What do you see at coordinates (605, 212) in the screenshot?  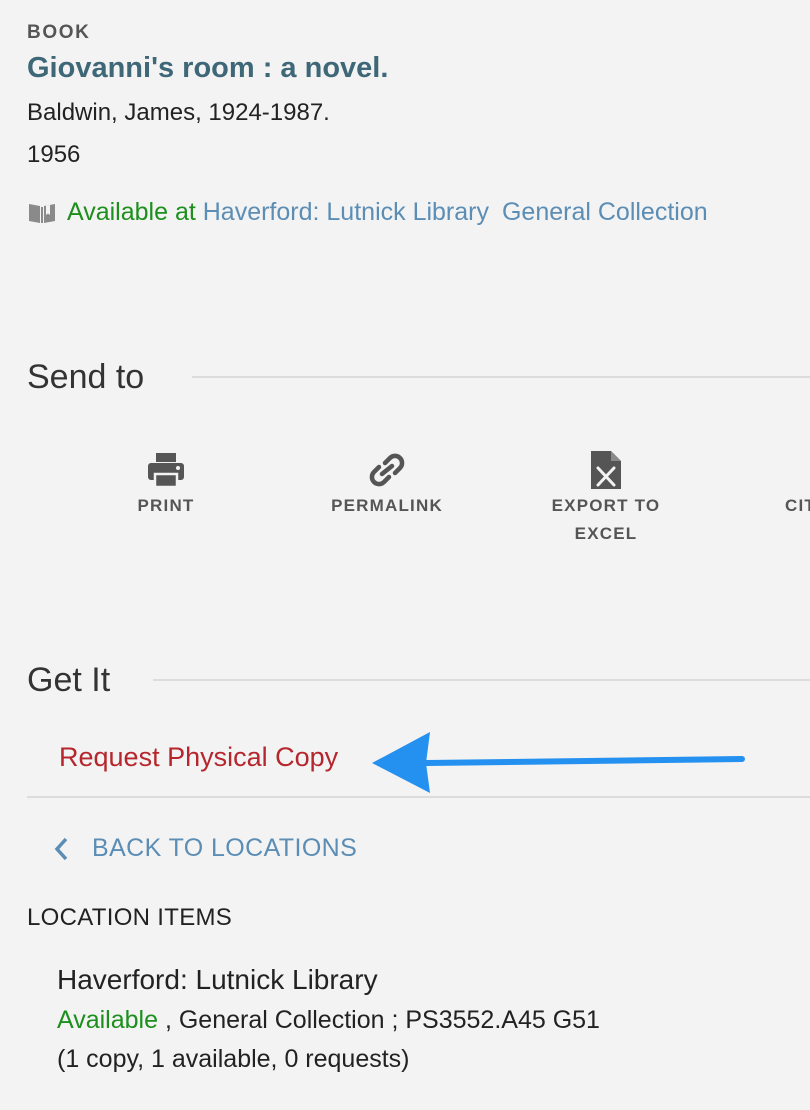 I see `availability-collection-link: General Collection` at bounding box center [605, 212].